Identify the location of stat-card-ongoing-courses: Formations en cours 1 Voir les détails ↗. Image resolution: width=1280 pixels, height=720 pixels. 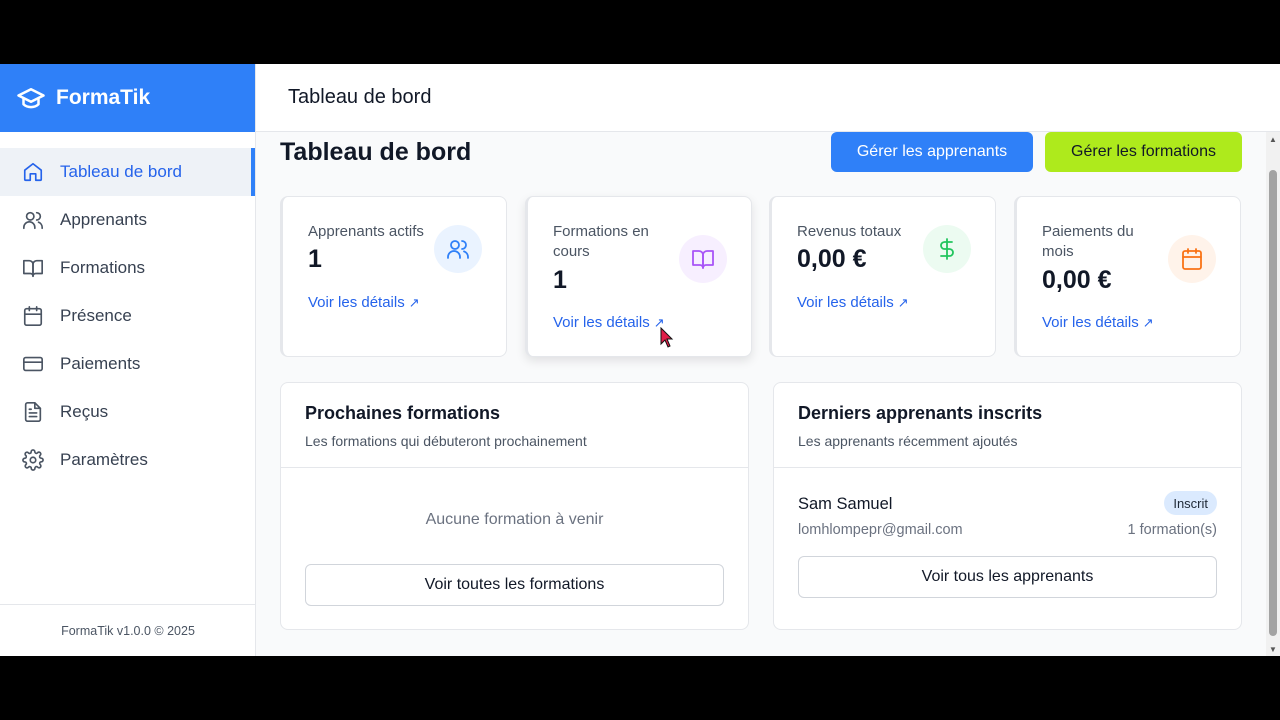
(638, 276).